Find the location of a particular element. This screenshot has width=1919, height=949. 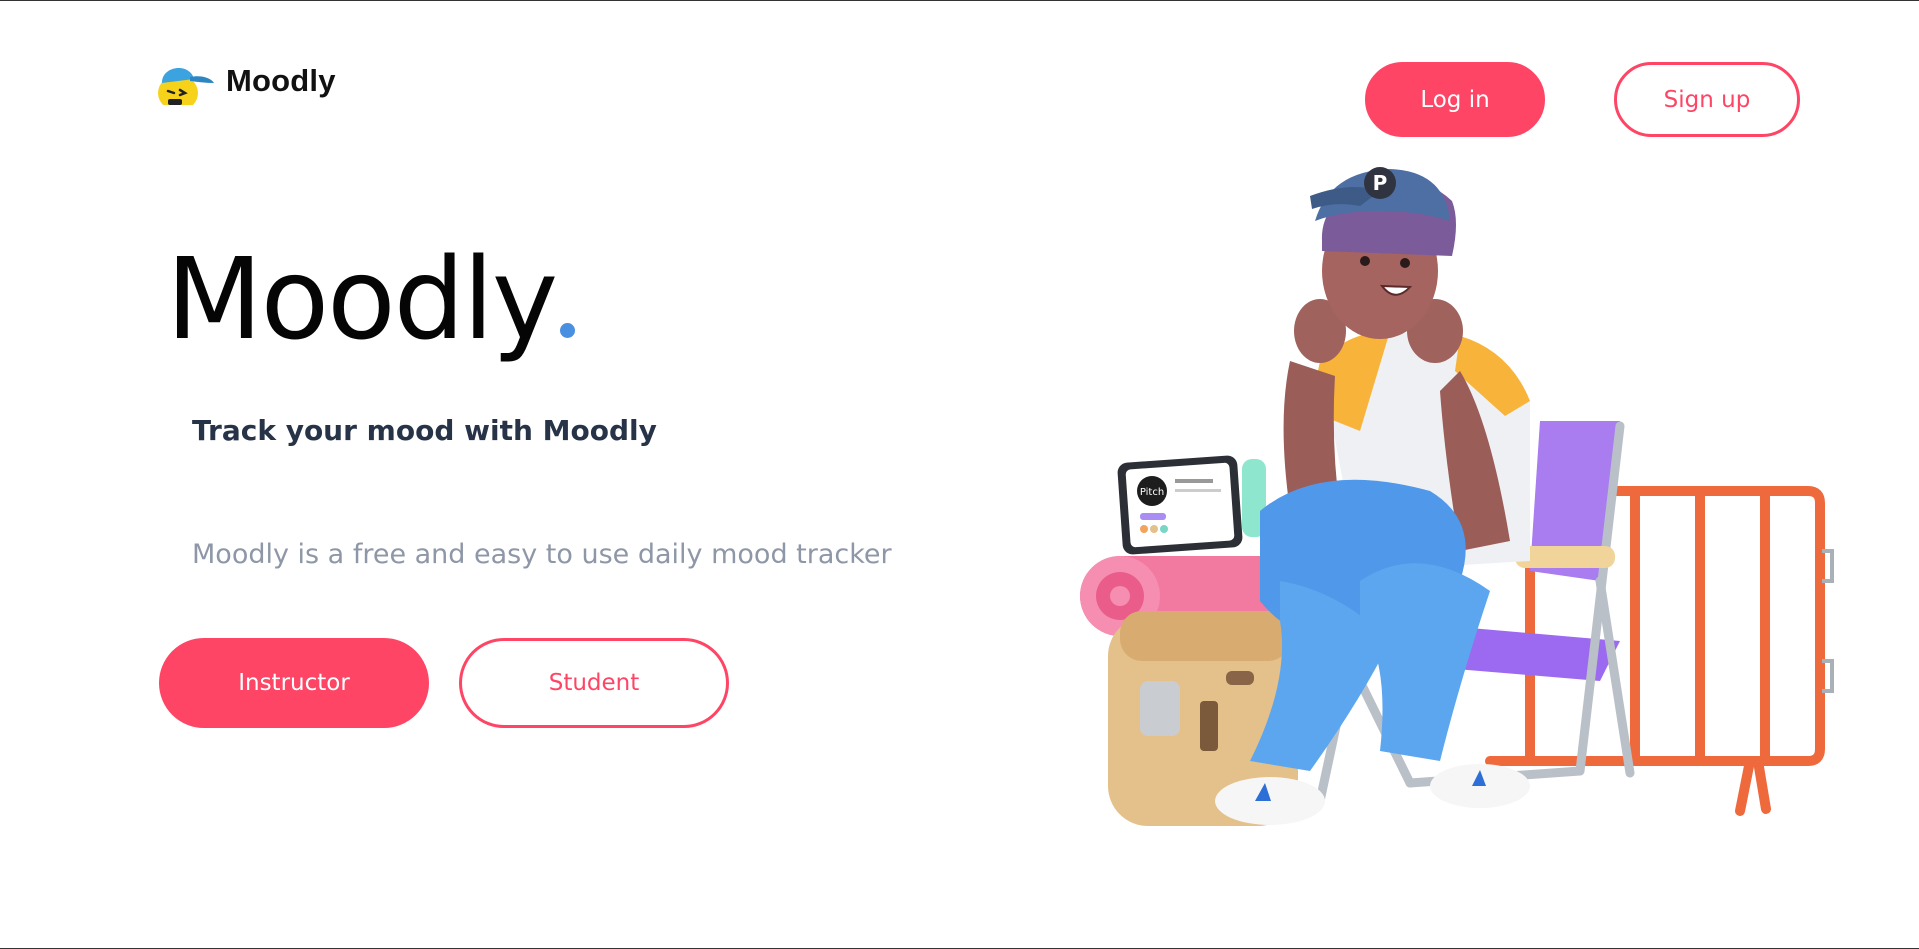

brand-name: Moodly is located at coordinates (281, 80).